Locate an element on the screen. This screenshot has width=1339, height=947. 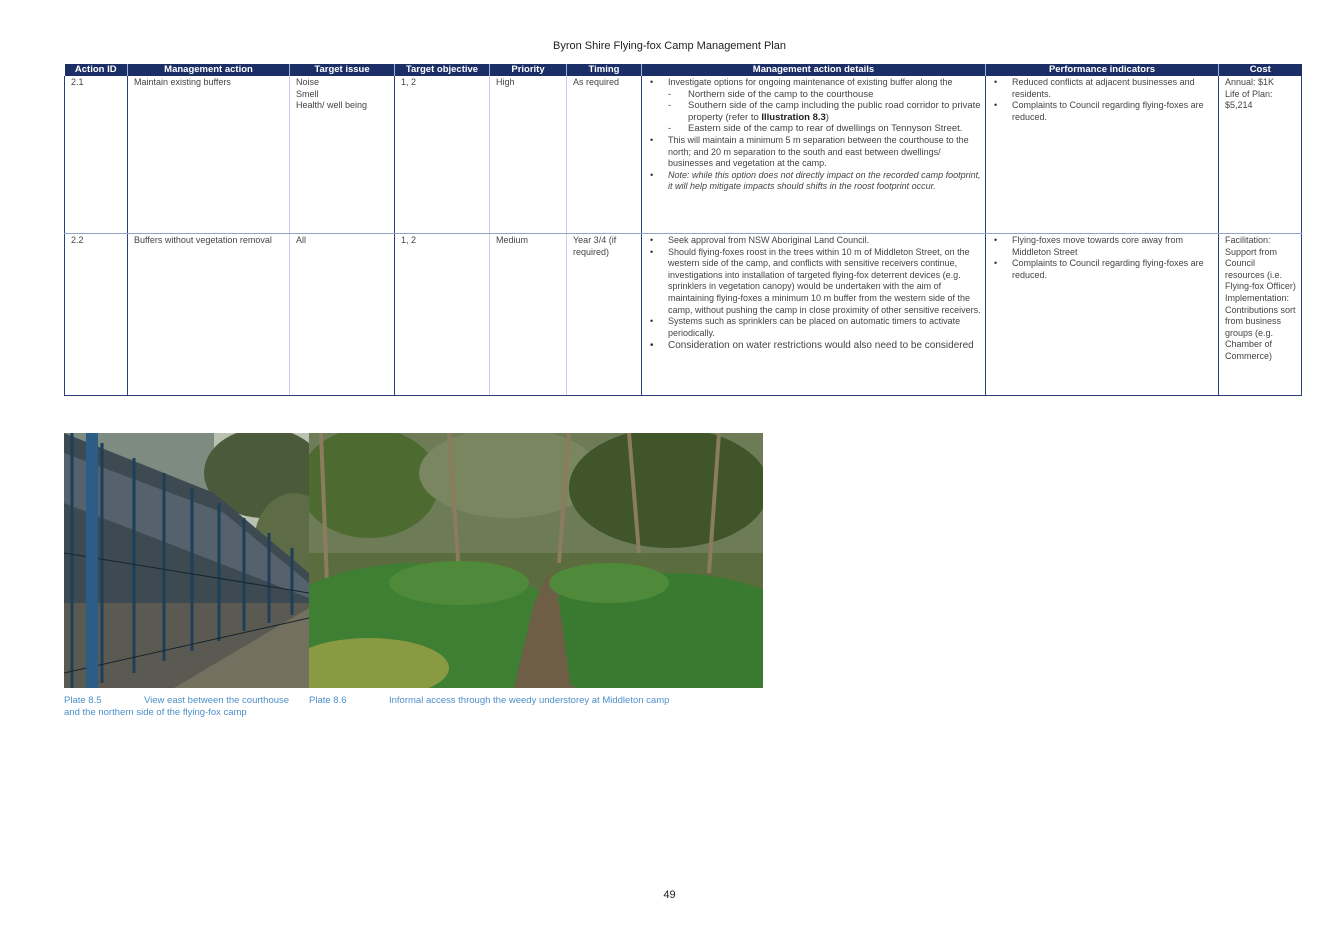
page-number: 49 is located at coordinates (669, 895).